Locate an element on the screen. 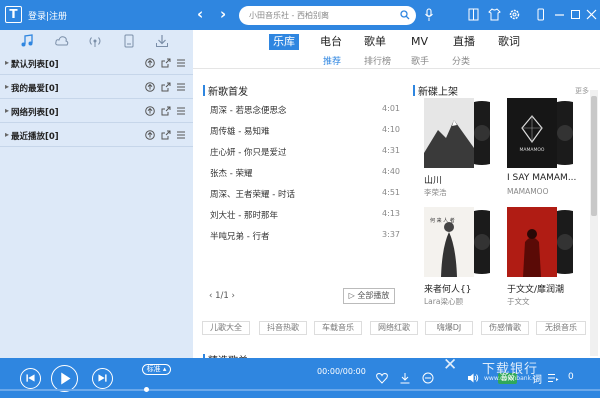 Image resolution: width=600 pixels, height=398 pixels. forward-button: › is located at coordinates (223, 14).